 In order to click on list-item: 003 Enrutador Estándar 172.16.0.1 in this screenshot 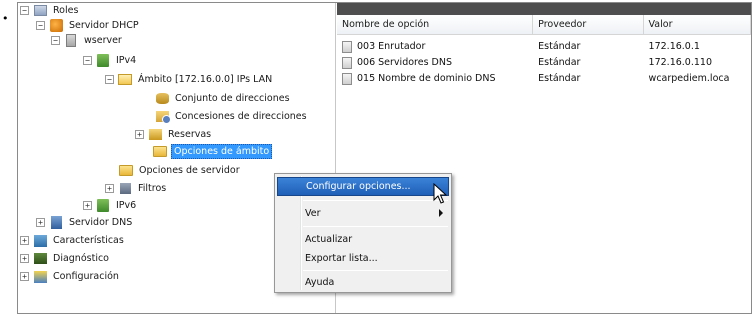, I will do `click(544, 46)`.